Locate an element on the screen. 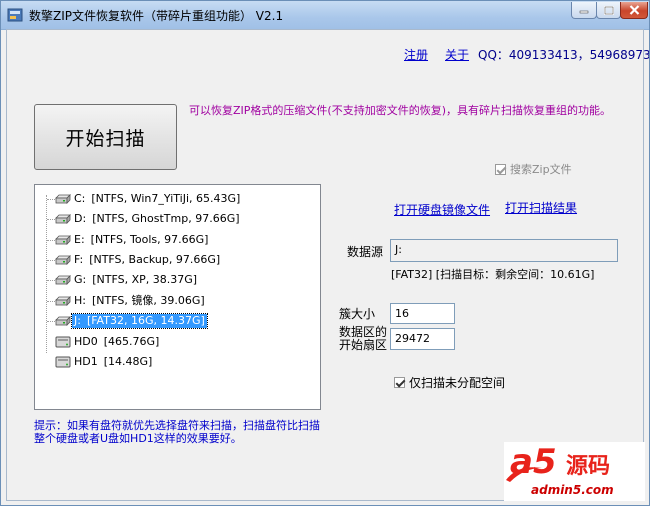 The image size is (650, 506). register-link: 注册 is located at coordinates (416, 54).